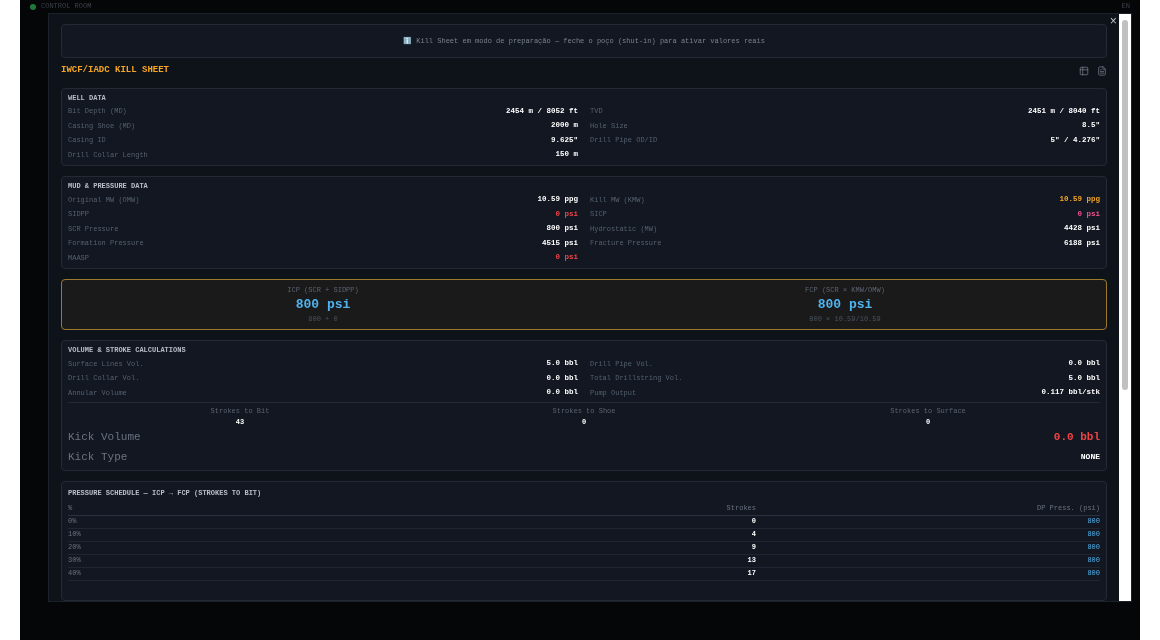  I want to click on kill-sheet-title: IWCF/IADC KILL SHEET, so click(115, 70).